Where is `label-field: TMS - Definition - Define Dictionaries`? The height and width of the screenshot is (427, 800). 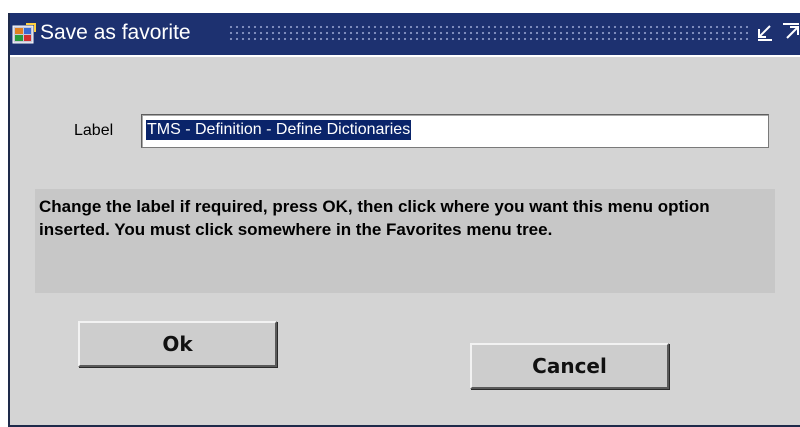
label-field: TMS - Definition - Define Dictionaries is located at coordinates (455, 131).